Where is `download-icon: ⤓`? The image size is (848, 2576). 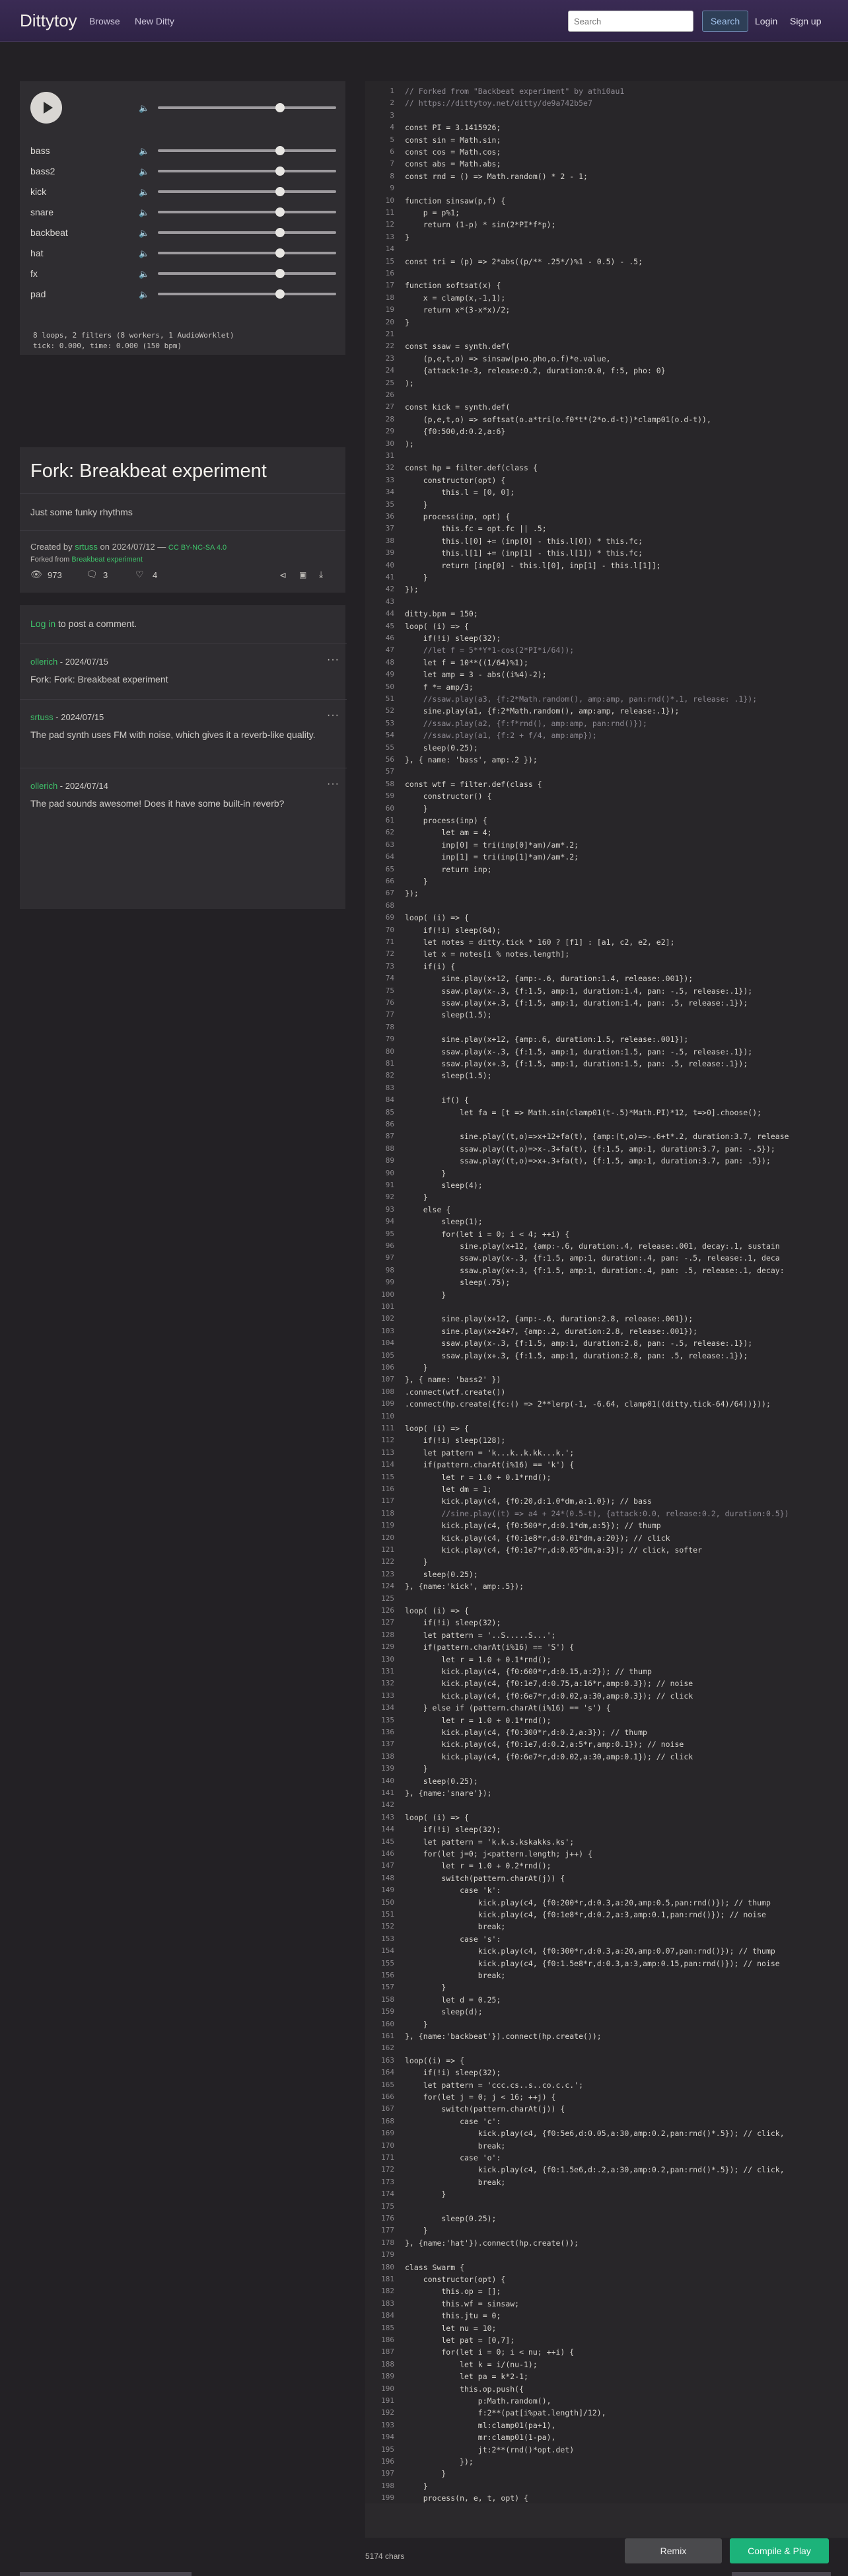 download-icon: ⤓ is located at coordinates (321, 574).